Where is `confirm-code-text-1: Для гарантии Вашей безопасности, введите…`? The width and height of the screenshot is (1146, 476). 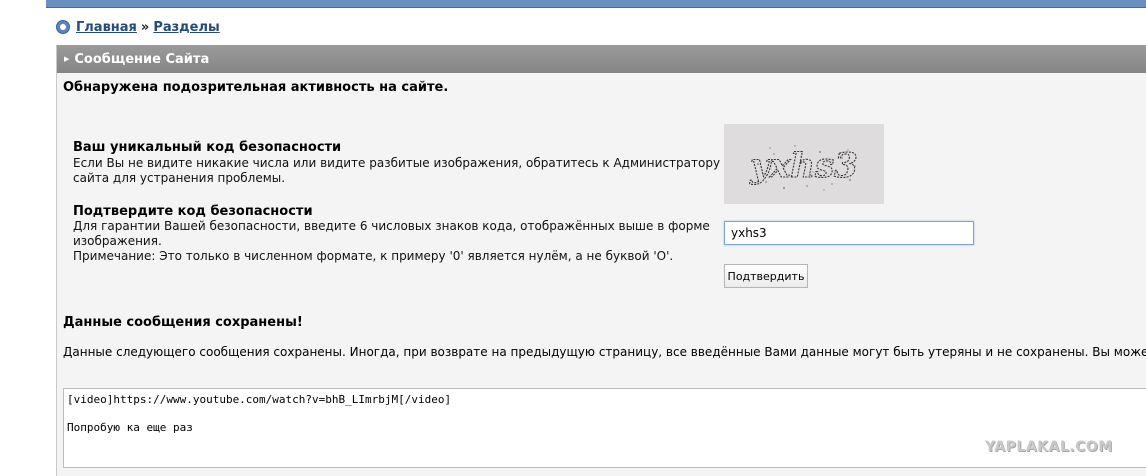
confirm-code-text-1: Для гарантии Вашей безопасности, введите… is located at coordinates (391, 226).